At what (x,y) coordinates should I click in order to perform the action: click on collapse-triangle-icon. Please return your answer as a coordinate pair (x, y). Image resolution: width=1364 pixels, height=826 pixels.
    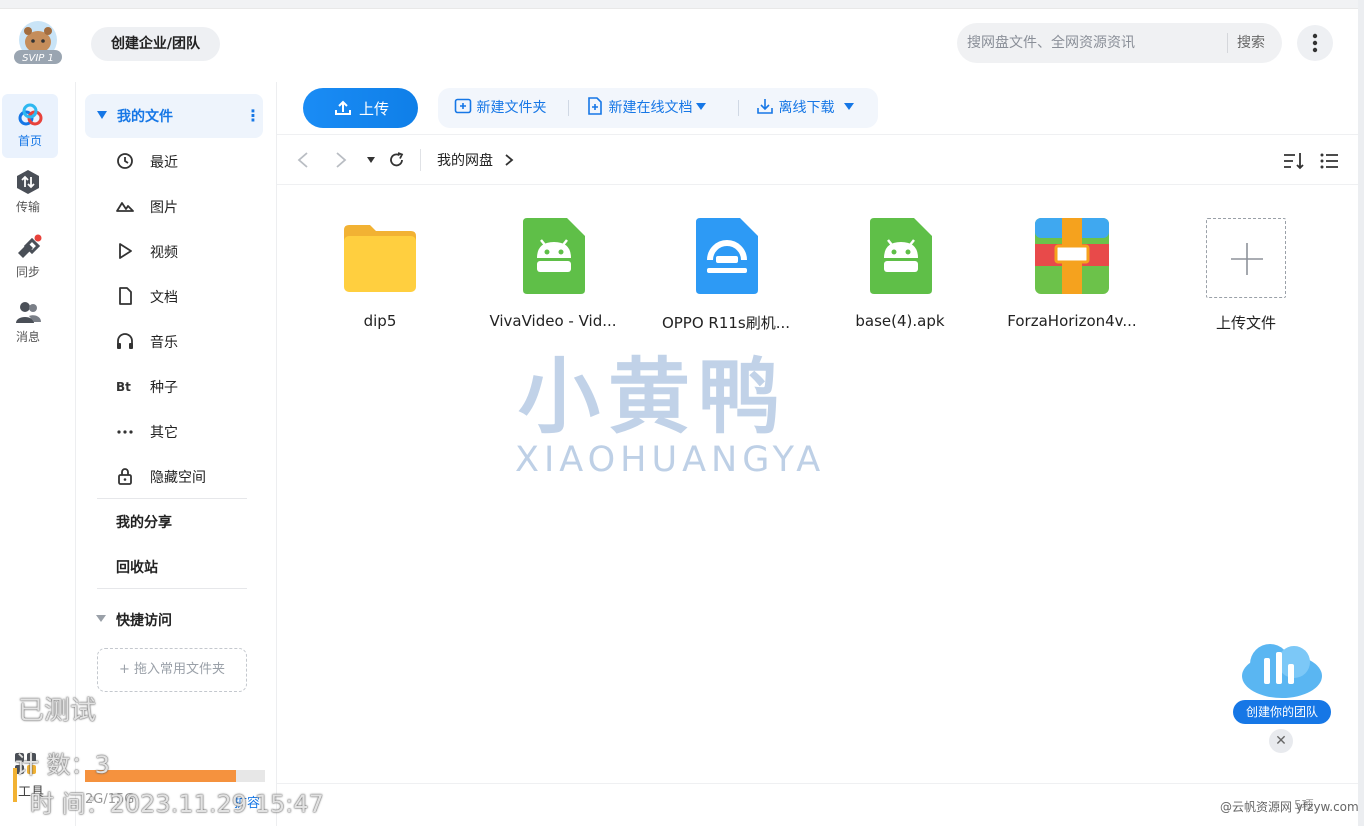
    Looking at the image, I should click on (102, 115).